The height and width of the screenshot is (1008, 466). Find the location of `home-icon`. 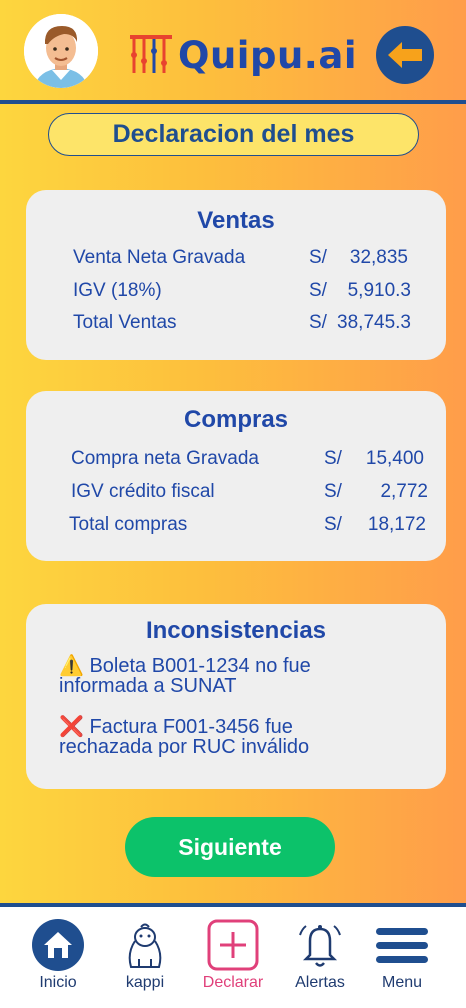

home-icon is located at coordinates (58, 945).